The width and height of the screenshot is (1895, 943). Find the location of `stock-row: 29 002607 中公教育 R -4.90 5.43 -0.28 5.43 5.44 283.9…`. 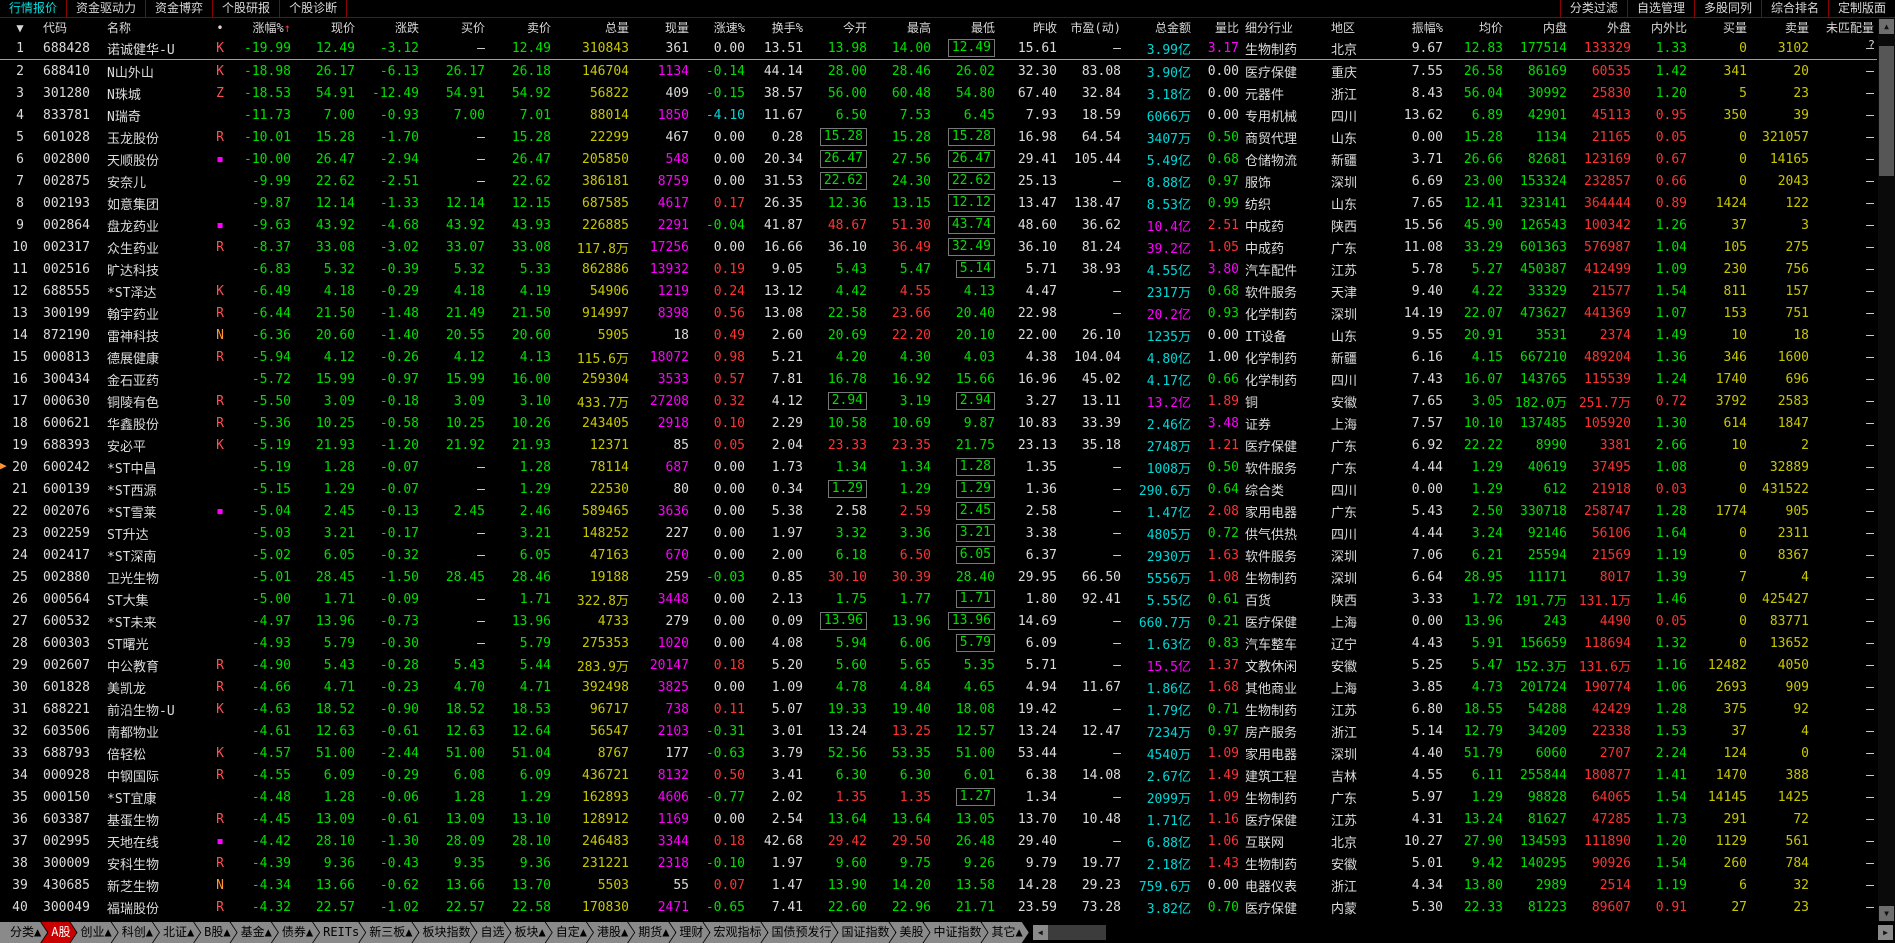

stock-row: 29 002607 中公教育 R -4.90 5.43 -0.28 5.43 5.44 283.9… is located at coordinates (938, 665).